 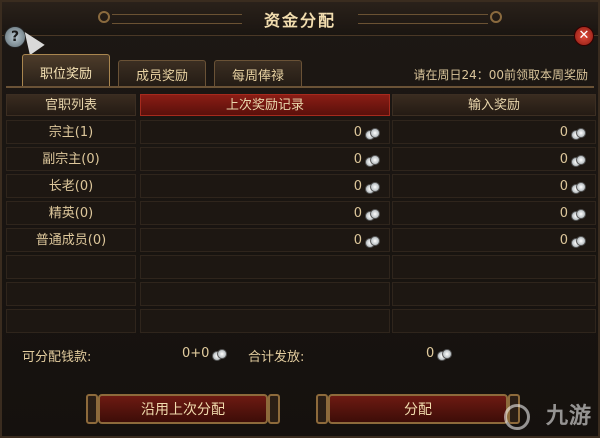 I want to click on tab-divider, so click(x=300, y=87).